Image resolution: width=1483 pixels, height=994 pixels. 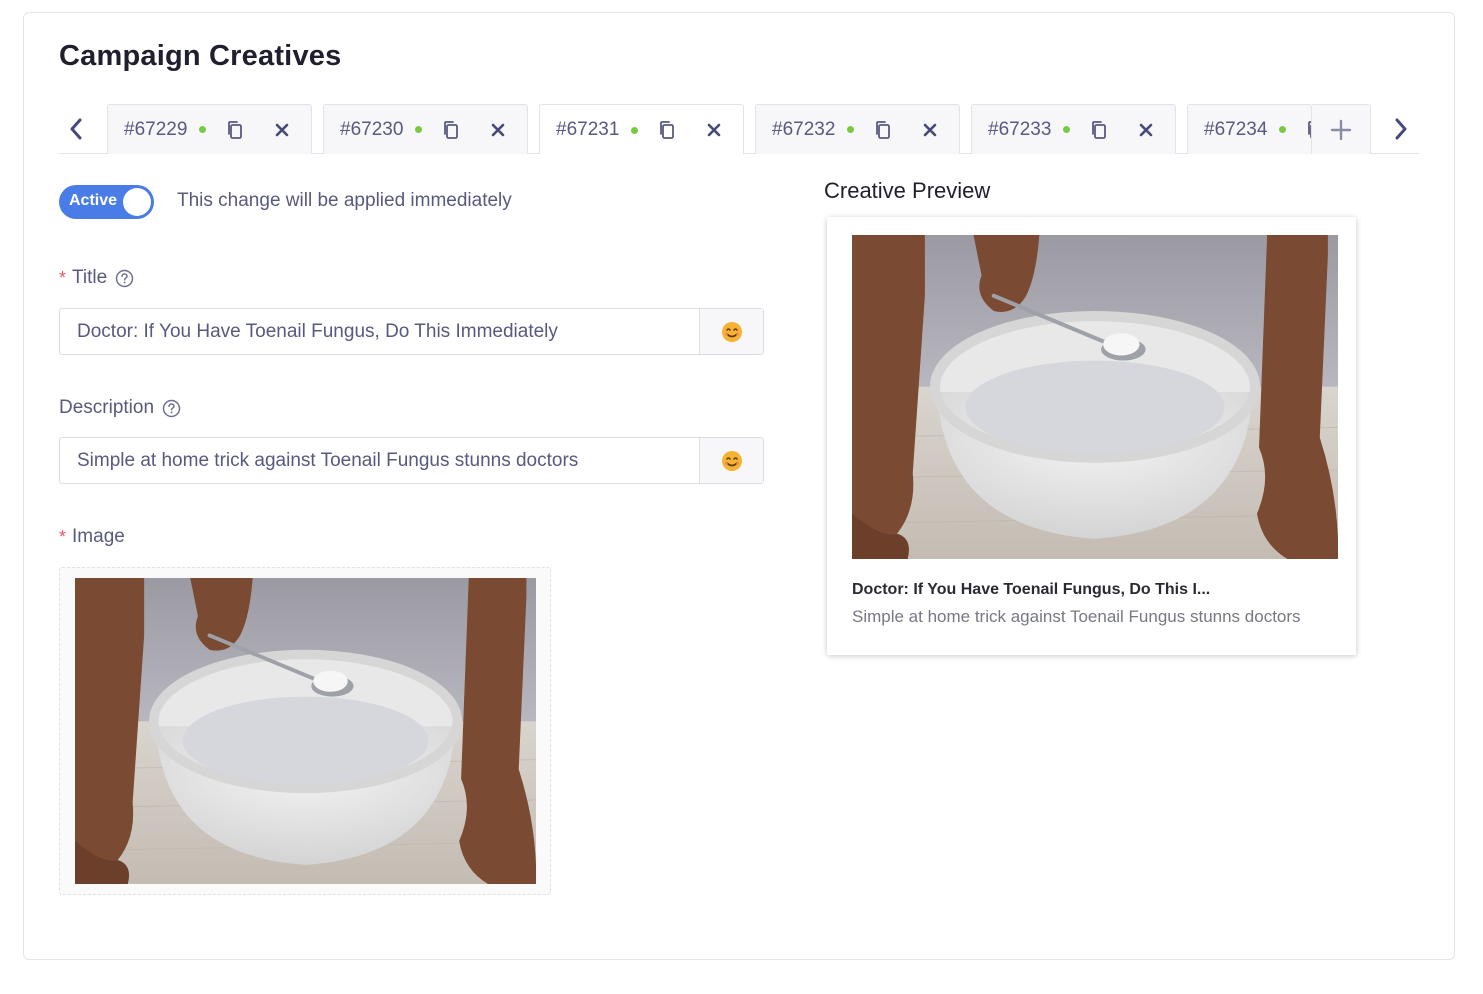 What do you see at coordinates (90, 277) in the screenshot?
I see `title-label: Title` at bounding box center [90, 277].